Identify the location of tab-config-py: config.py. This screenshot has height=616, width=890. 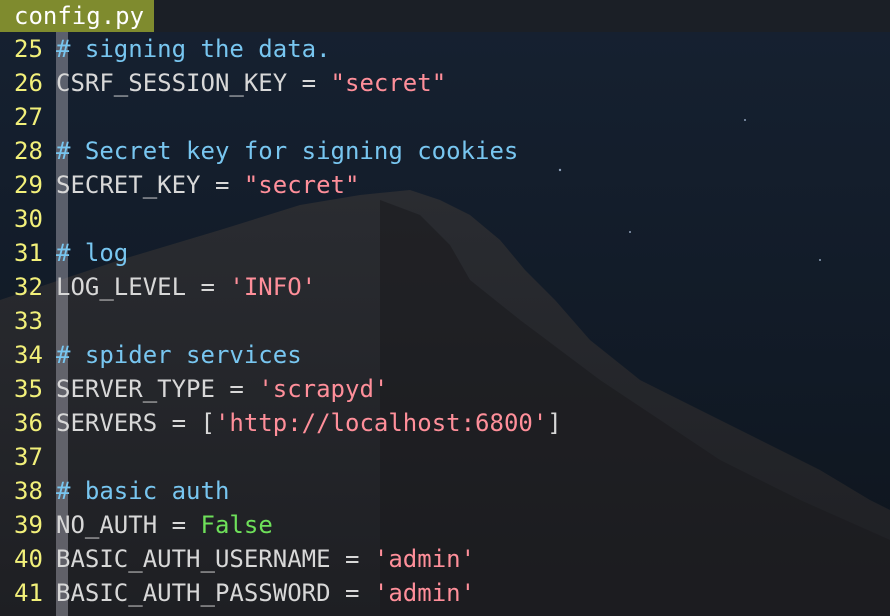
(77, 16).